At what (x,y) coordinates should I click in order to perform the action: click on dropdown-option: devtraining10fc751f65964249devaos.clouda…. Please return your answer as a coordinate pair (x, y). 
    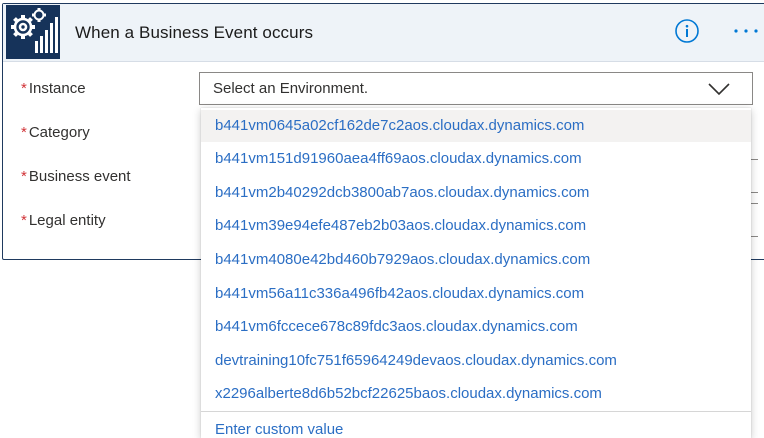
    Looking at the image, I should click on (476, 361).